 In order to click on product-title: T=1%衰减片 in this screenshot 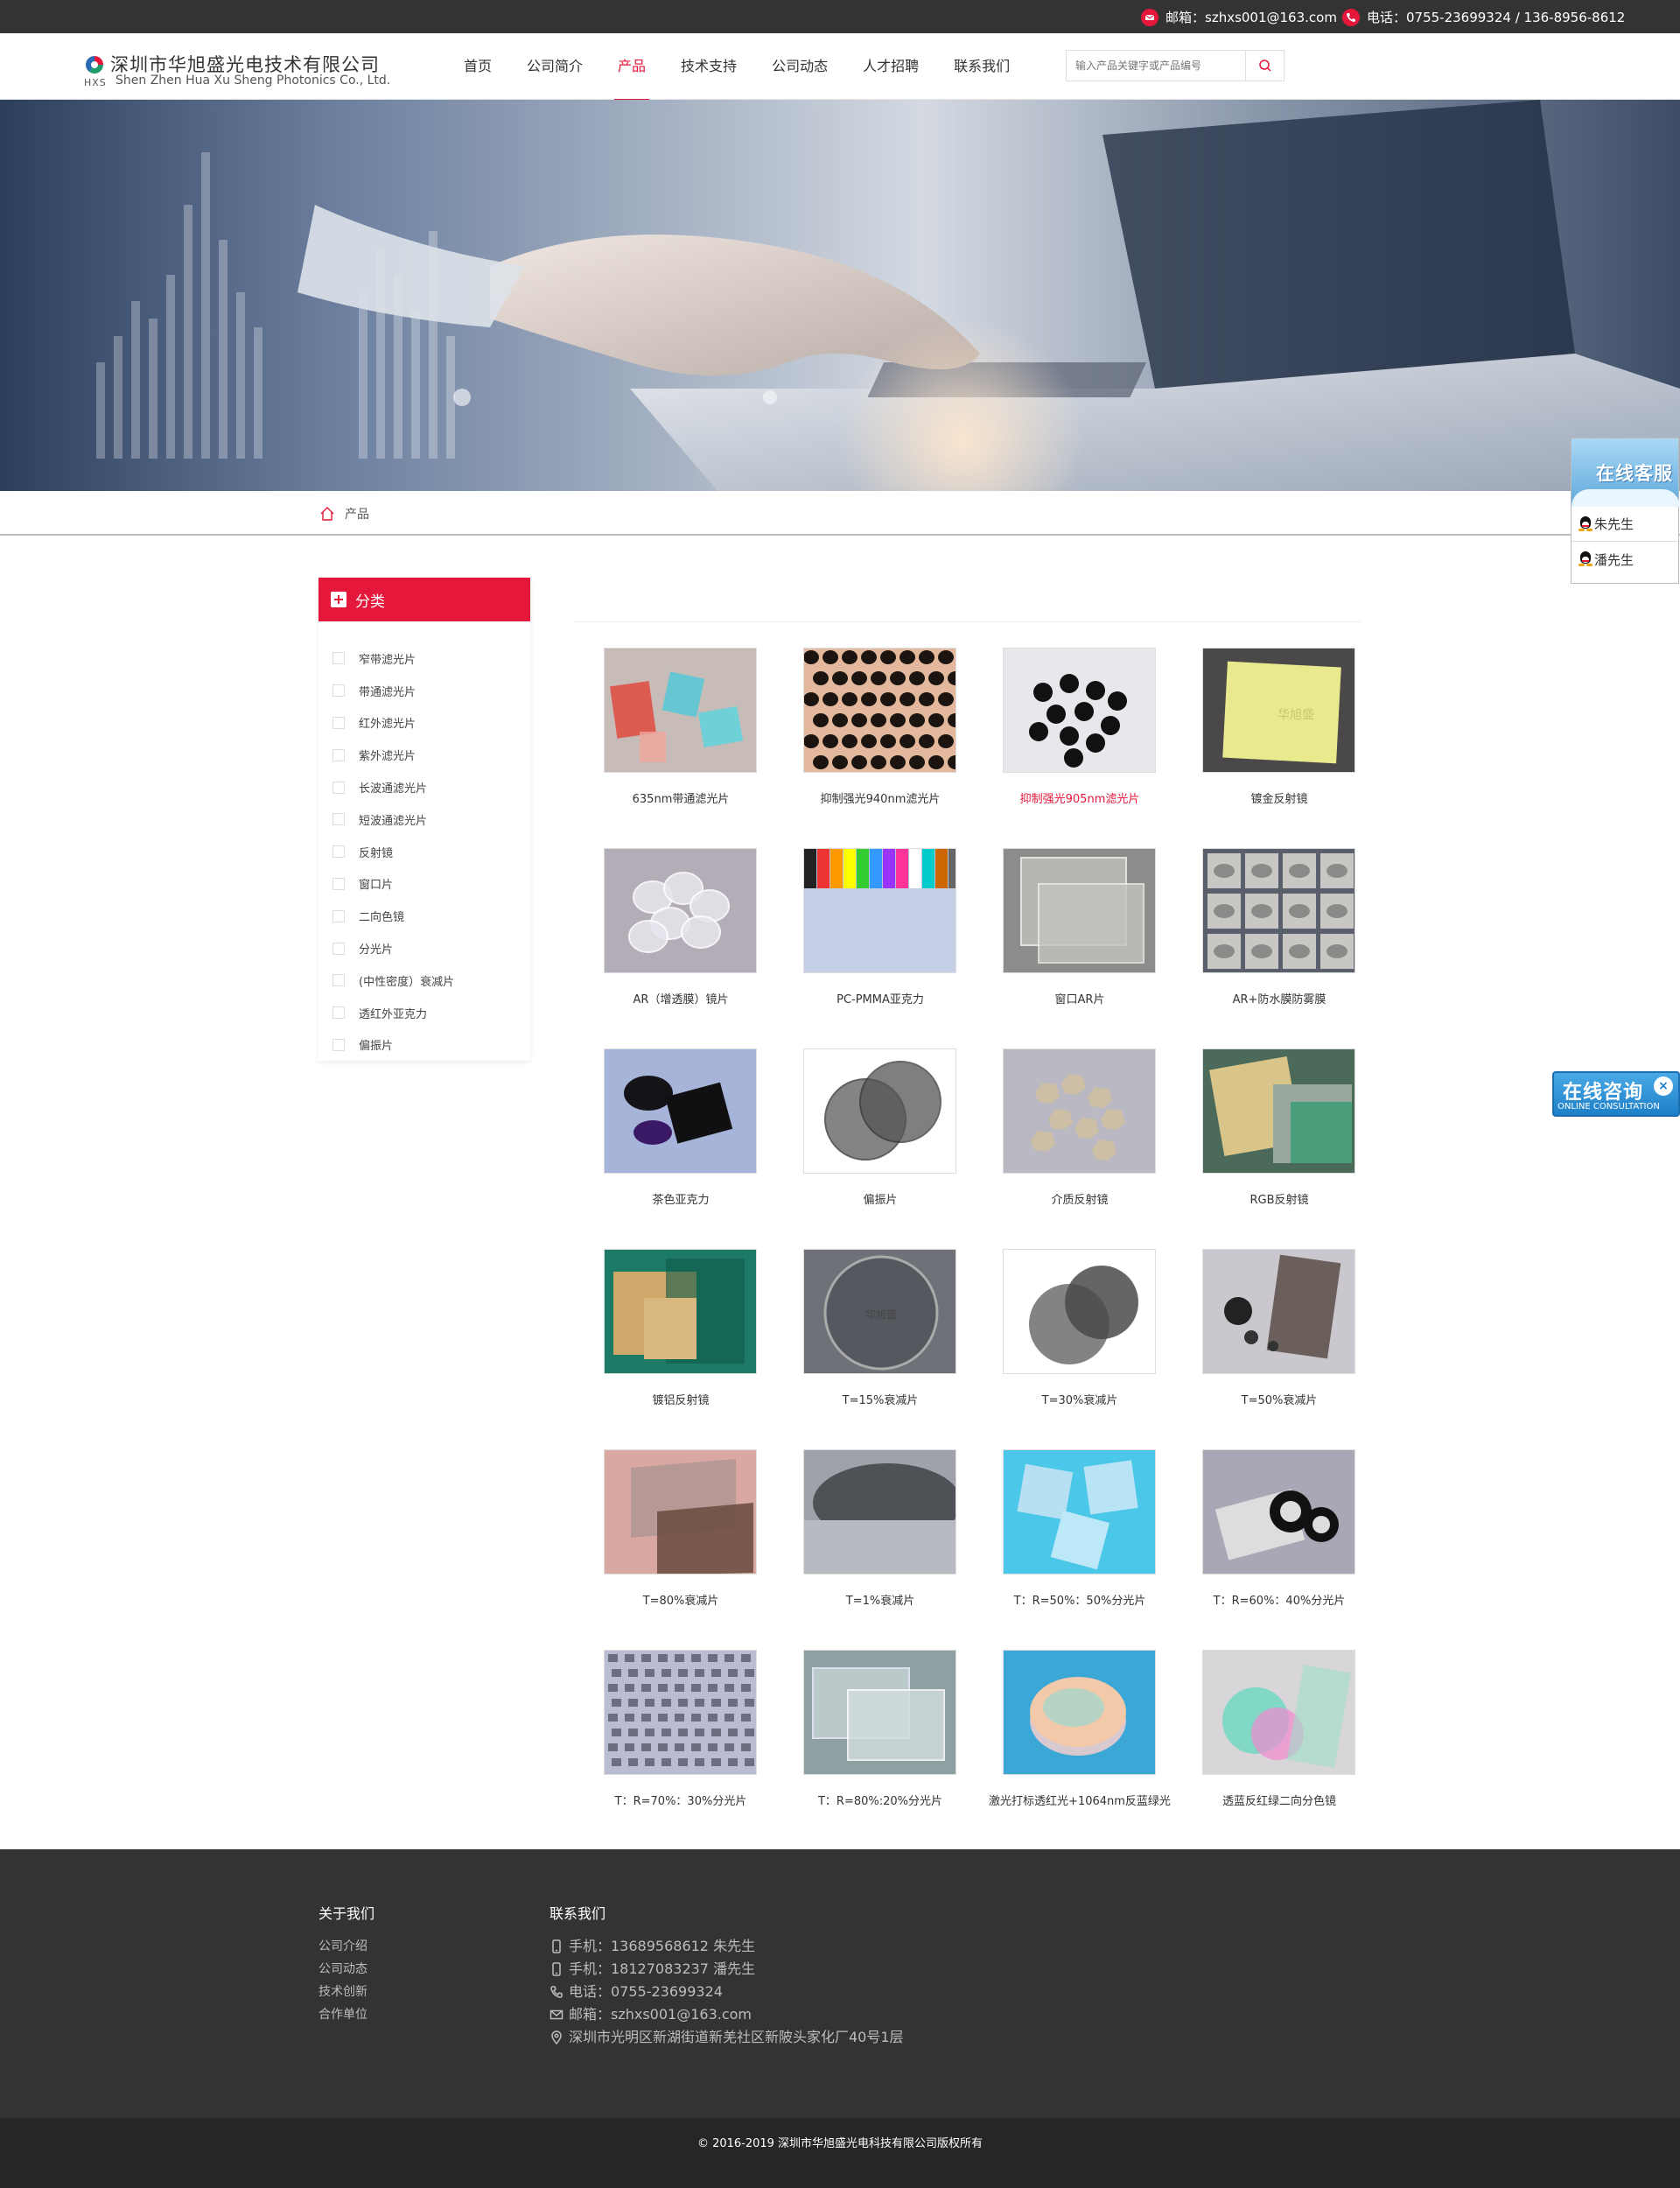, I will do `click(880, 1601)`.